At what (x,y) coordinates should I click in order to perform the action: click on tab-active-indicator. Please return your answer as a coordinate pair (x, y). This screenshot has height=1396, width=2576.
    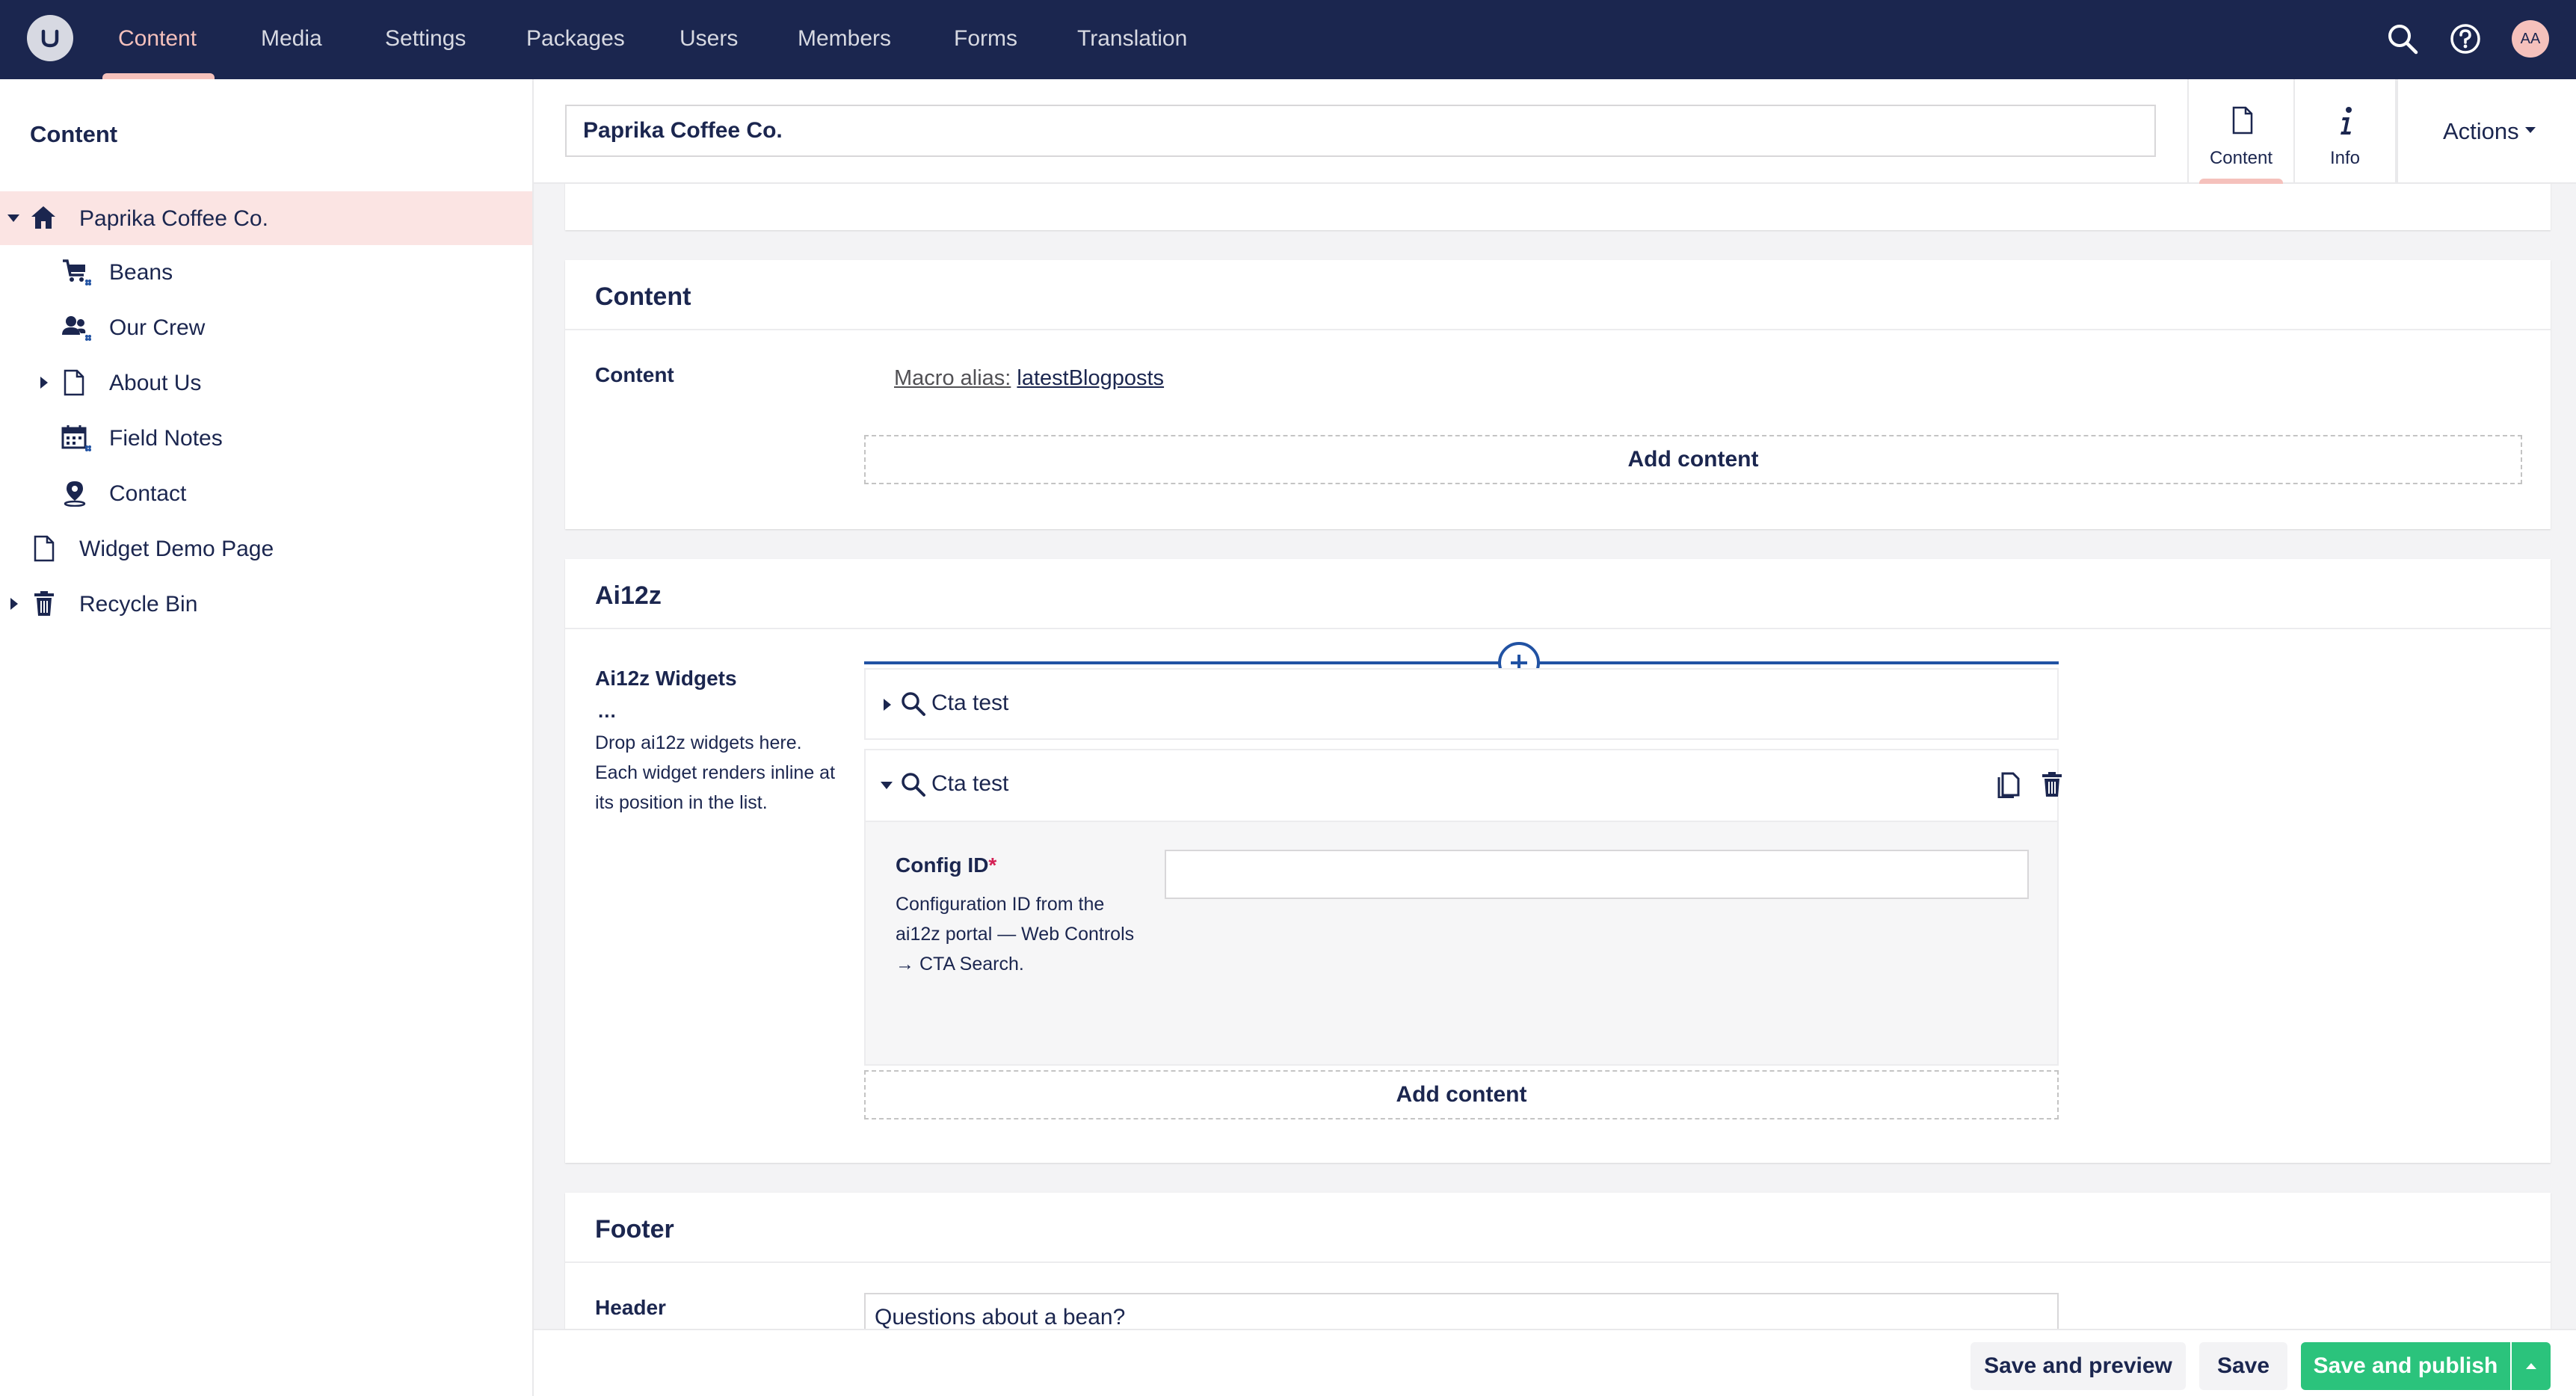
    Looking at the image, I should click on (2241, 181).